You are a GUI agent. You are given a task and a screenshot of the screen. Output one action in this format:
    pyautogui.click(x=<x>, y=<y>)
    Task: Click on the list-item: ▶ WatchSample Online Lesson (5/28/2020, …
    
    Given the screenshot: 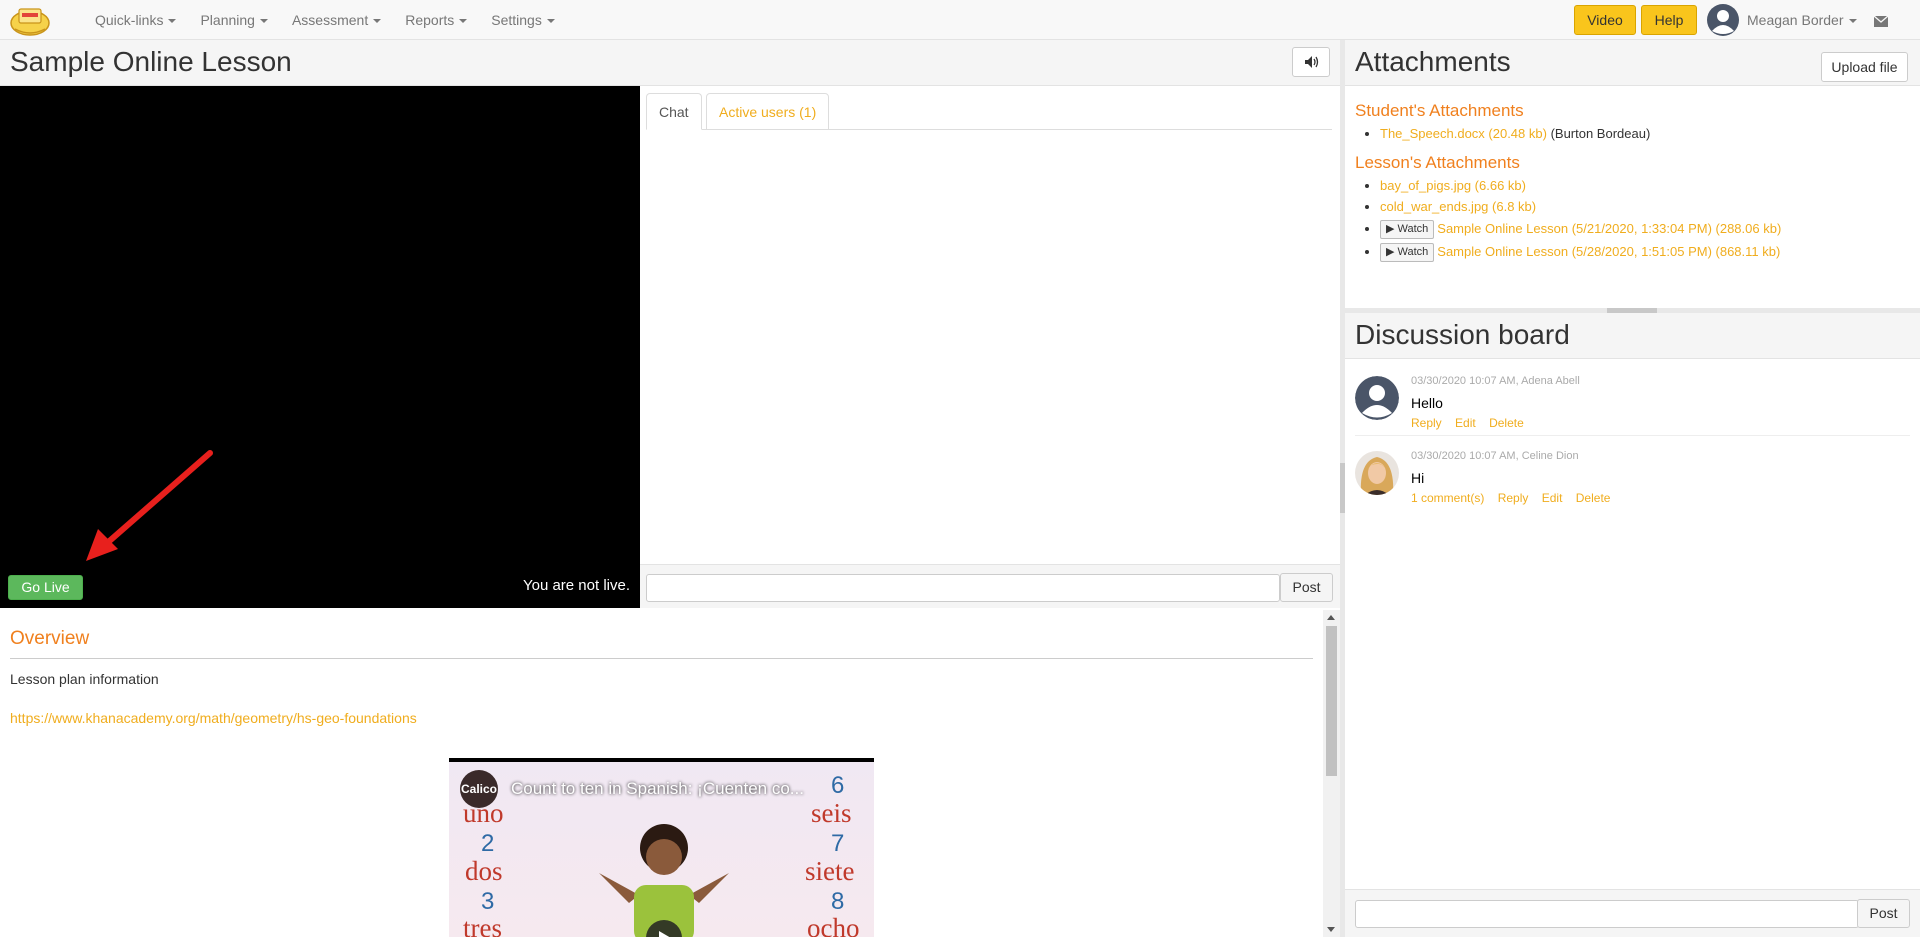 What is the action you would take?
    pyautogui.click(x=1580, y=251)
    